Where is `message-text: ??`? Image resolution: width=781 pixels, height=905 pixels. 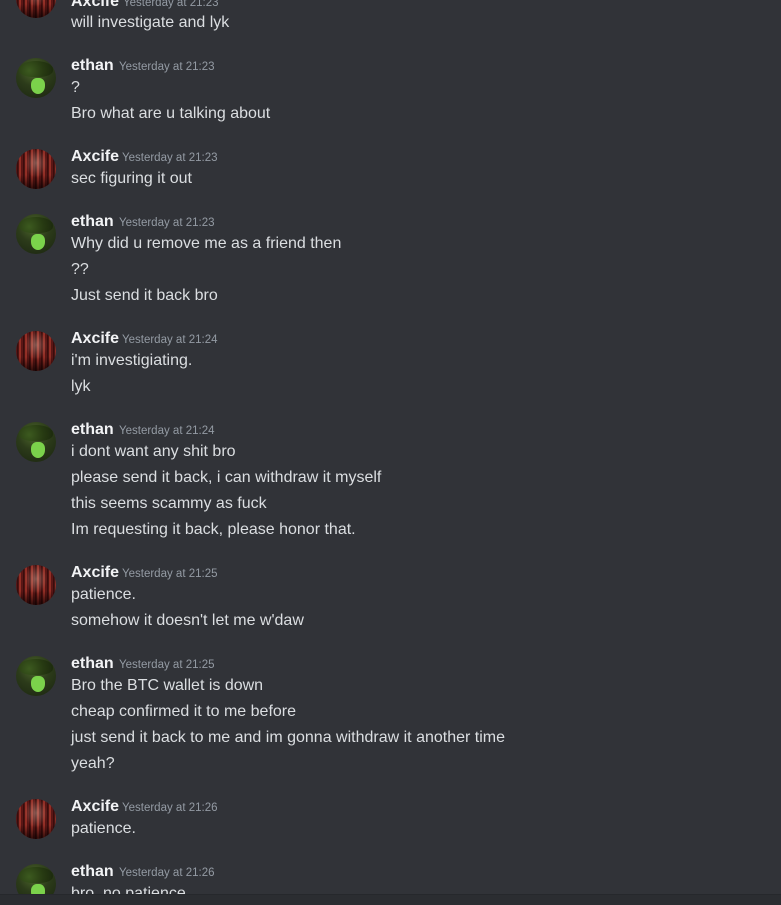
message-text: ?? is located at coordinates (80, 269).